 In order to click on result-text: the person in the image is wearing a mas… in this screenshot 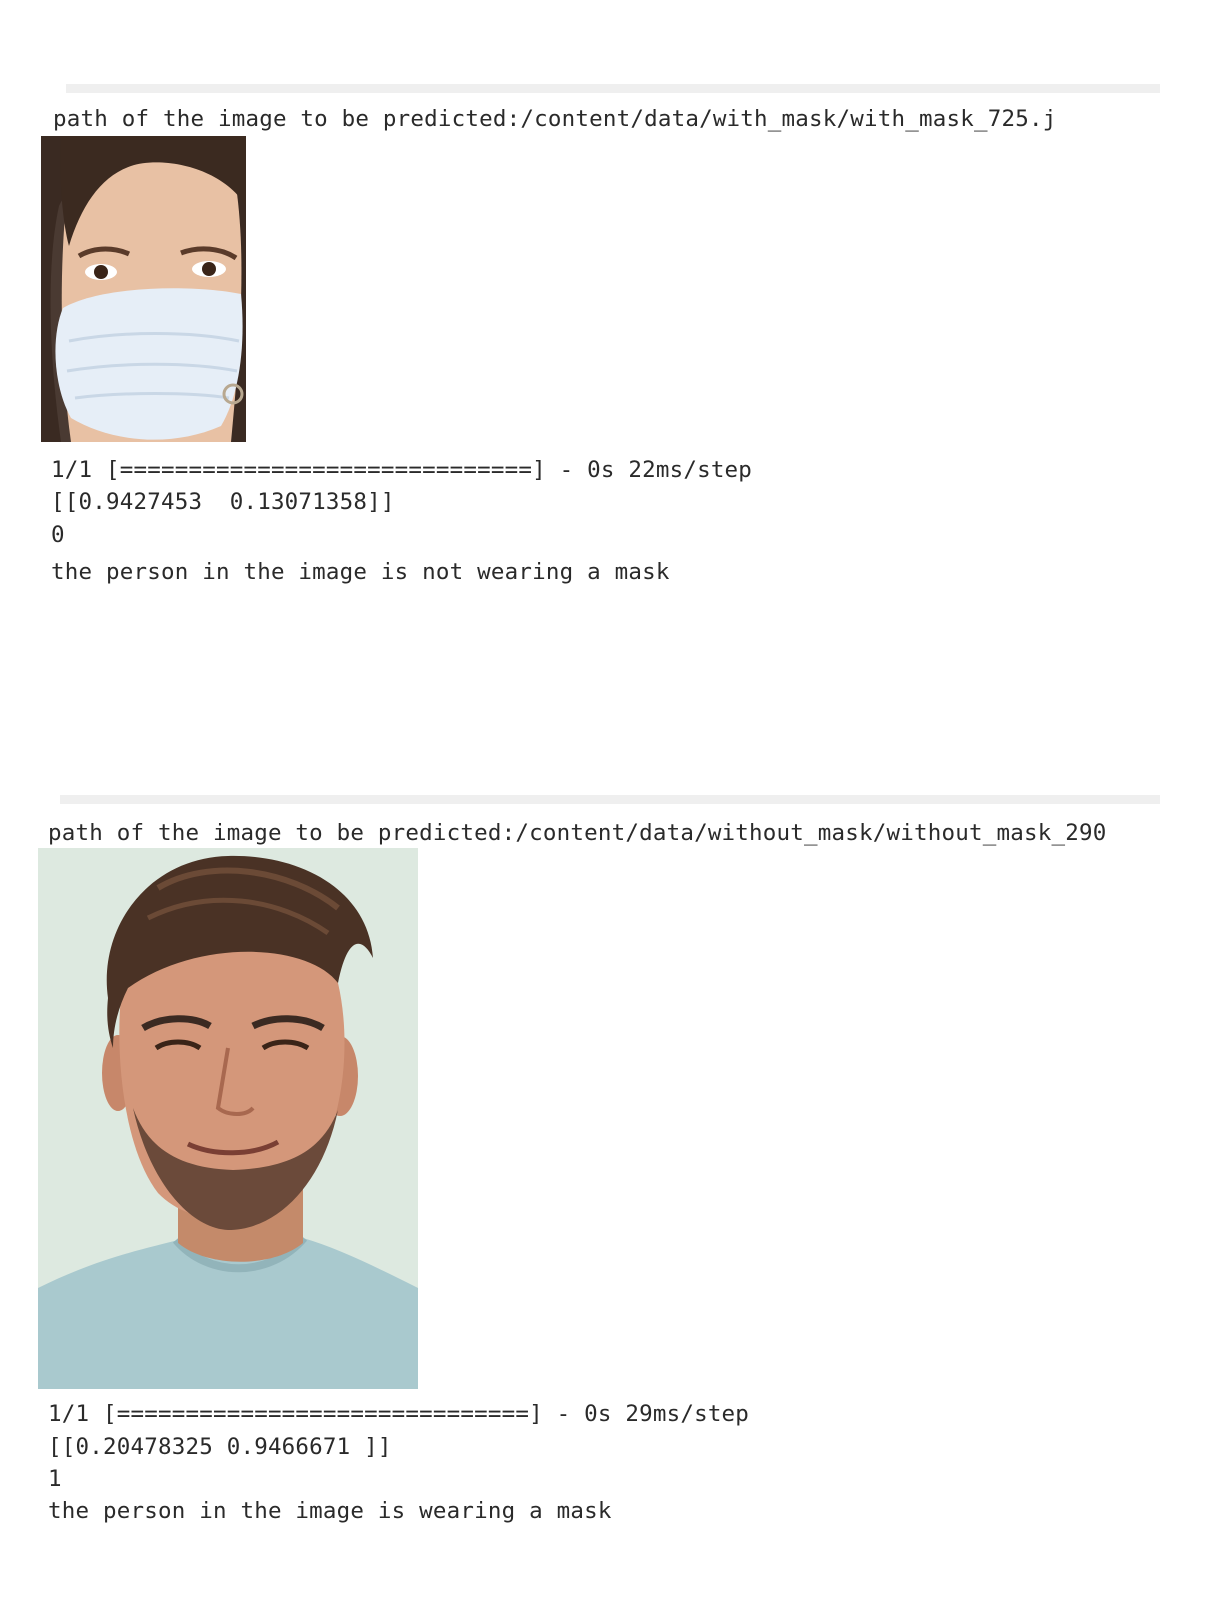, I will do `click(330, 1511)`.